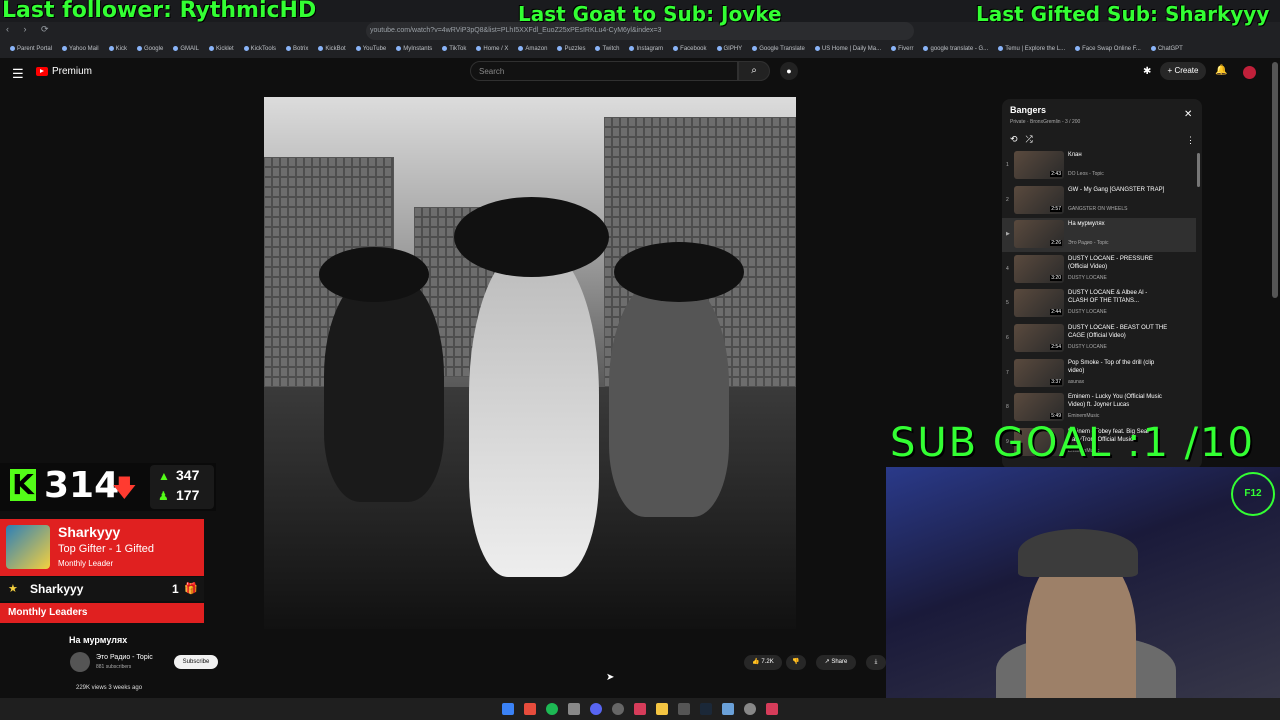 The width and height of the screenshot is (1280, 720). What do you see at coordinates (1188, 114) in the screenshot?
I see `close-icon: ✕` at bounding box center [1188, 114].